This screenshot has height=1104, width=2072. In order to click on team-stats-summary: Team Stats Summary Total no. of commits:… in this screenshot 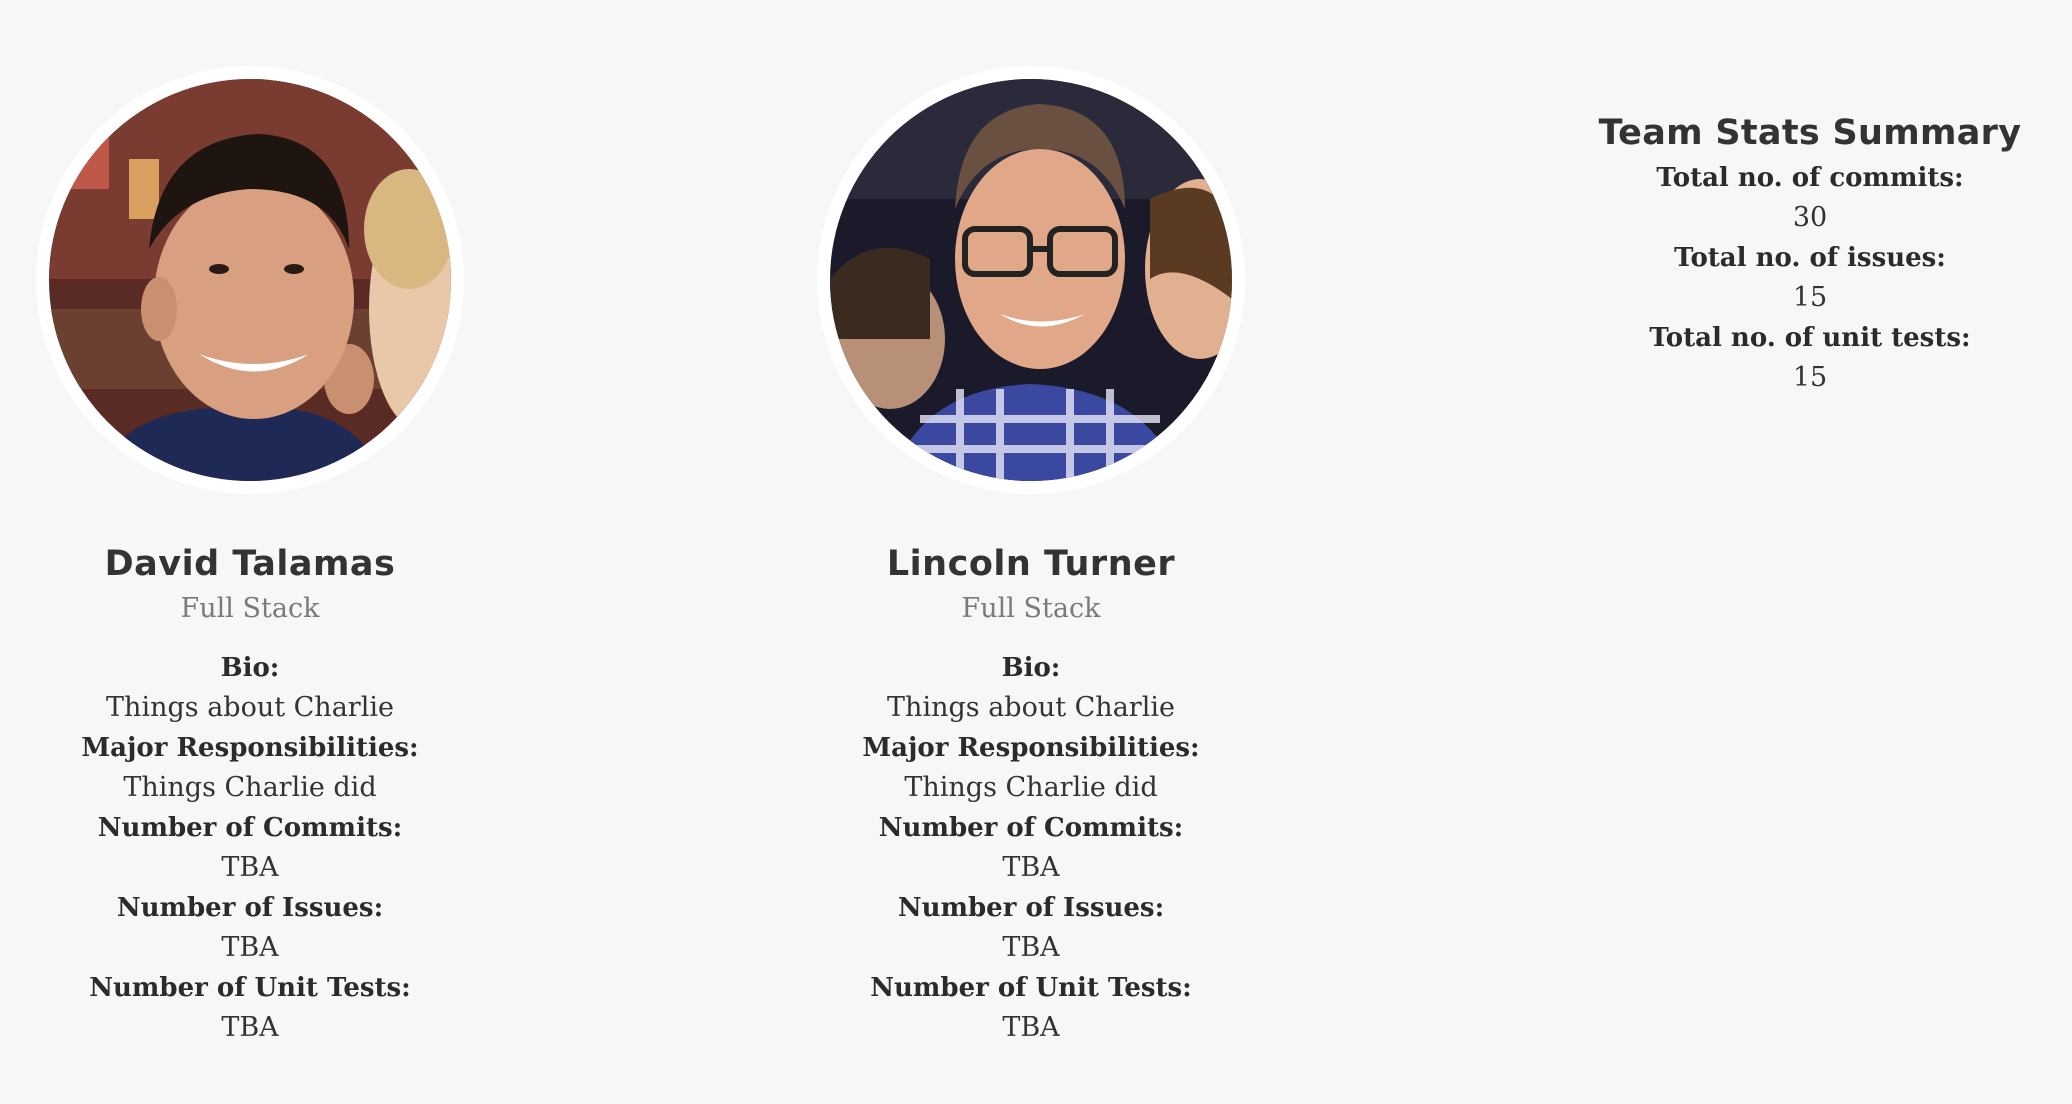, I will do `click(1810, 253)`.